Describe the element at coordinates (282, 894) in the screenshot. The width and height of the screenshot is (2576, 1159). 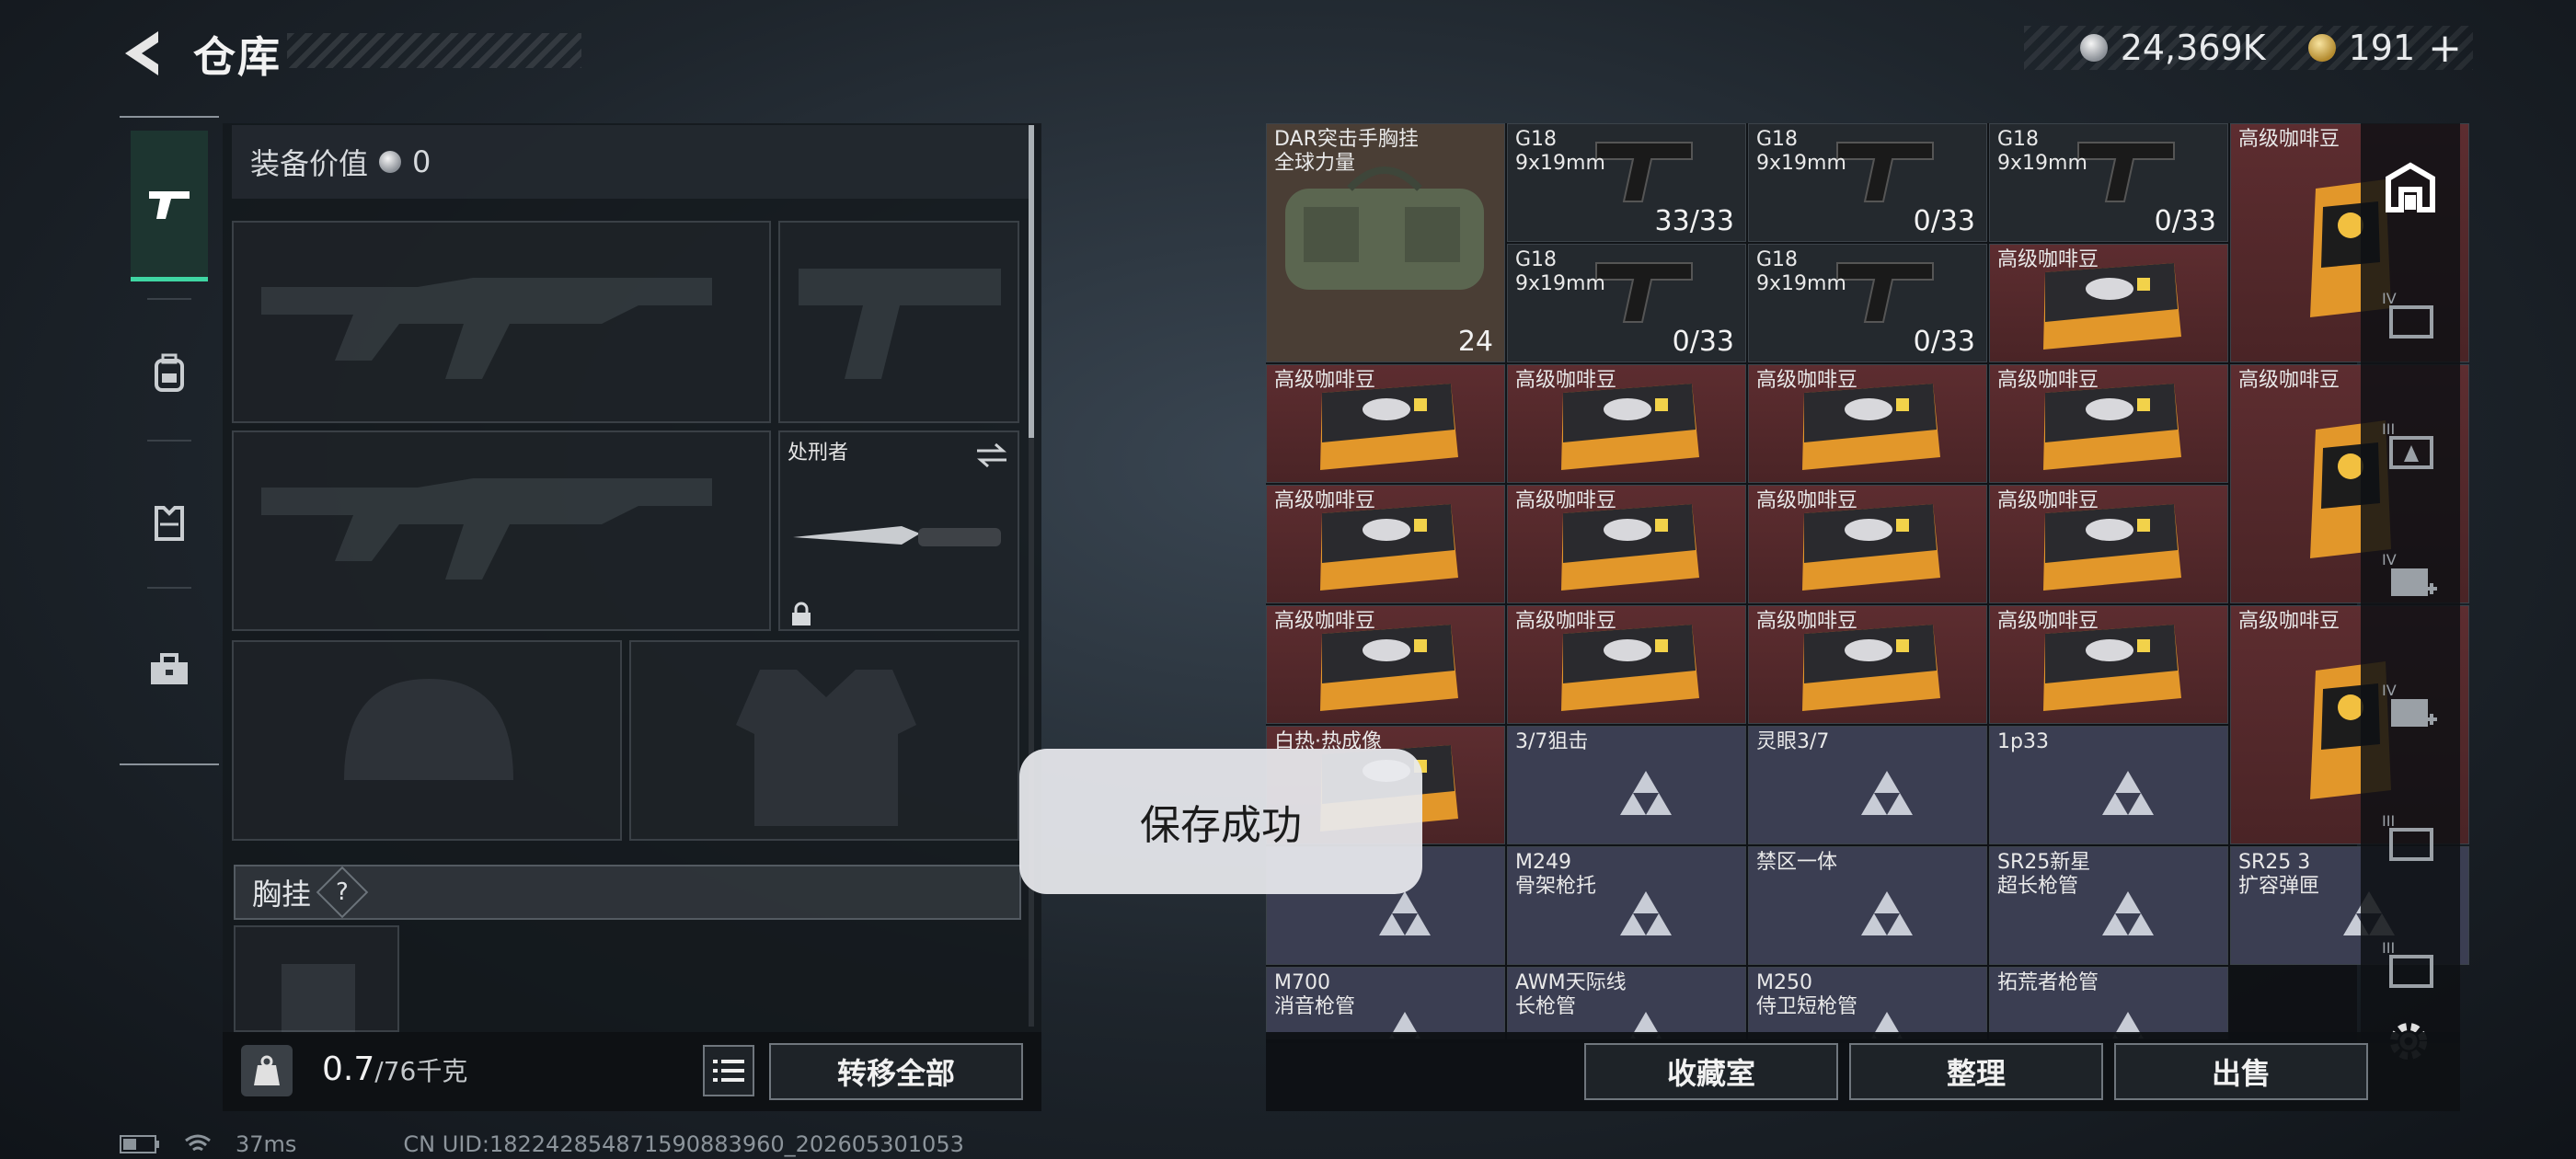
I see `chest-rig-label: 胸挂` at that location.